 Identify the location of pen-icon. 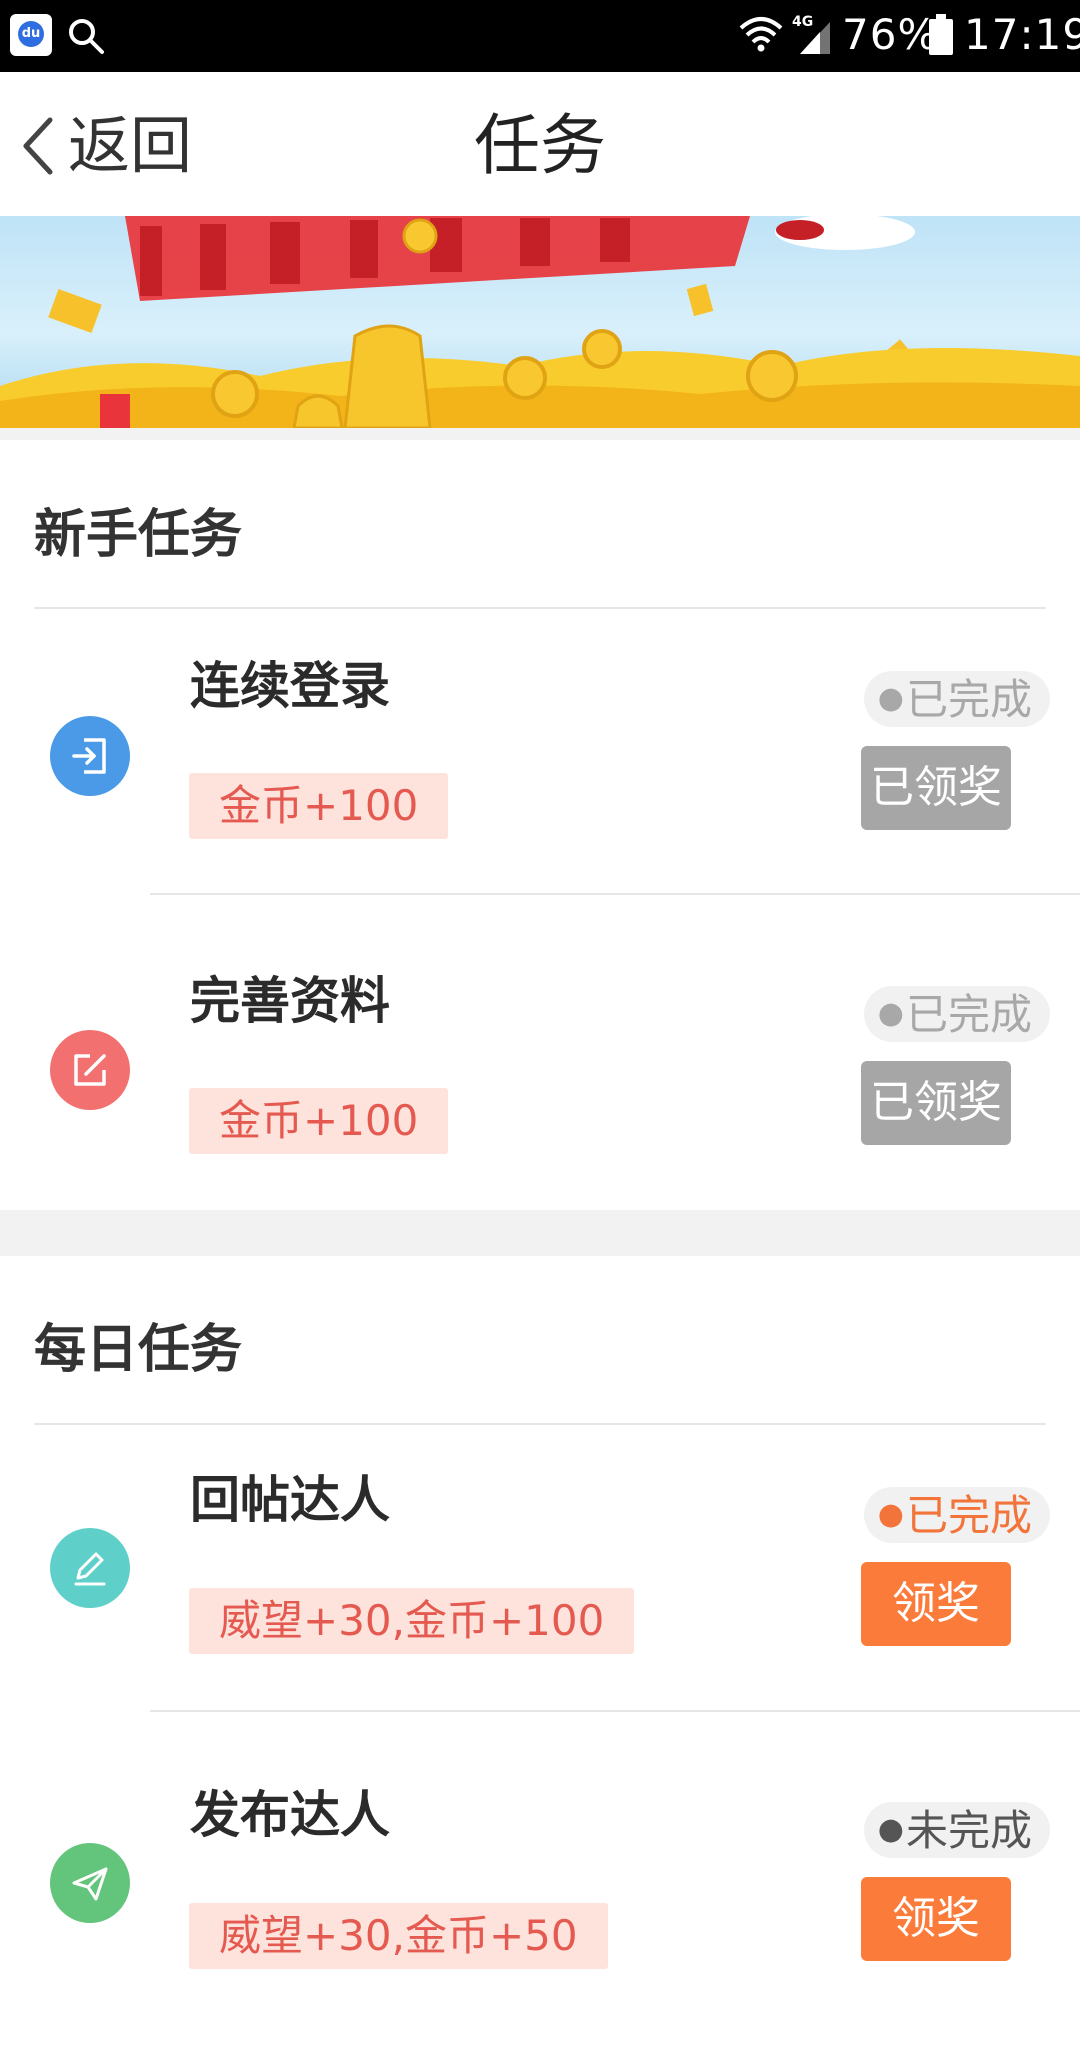
(90, 1568).